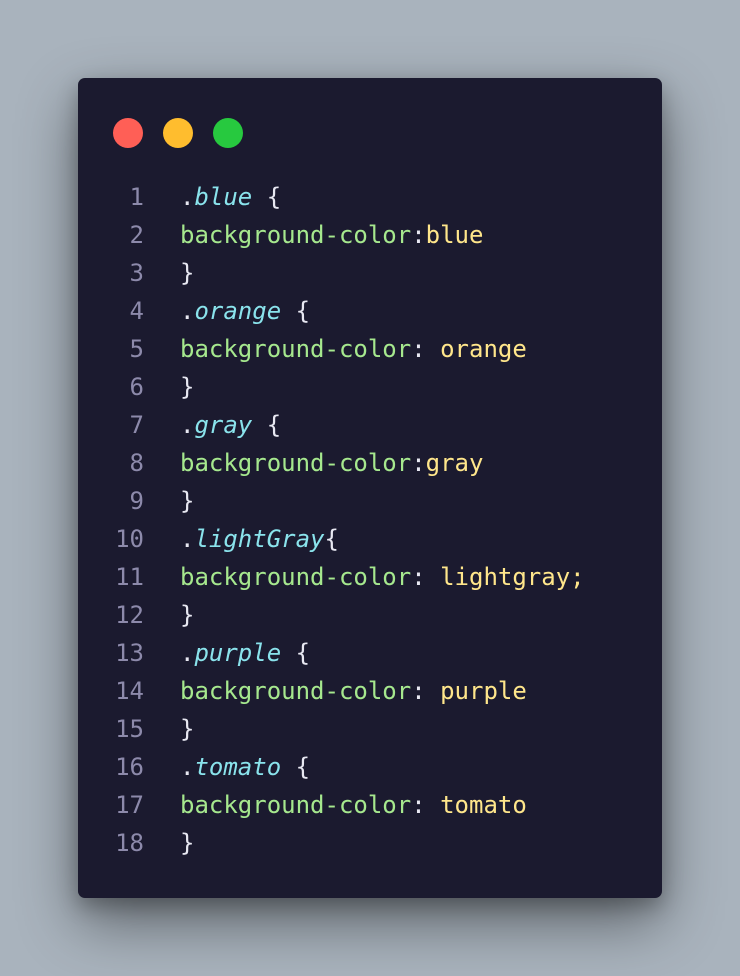 The width and height of the screenshot is (740, 976). Describe the element at coordinates (136, 463) in the screenshot. I see `line-number: 8` at that location.